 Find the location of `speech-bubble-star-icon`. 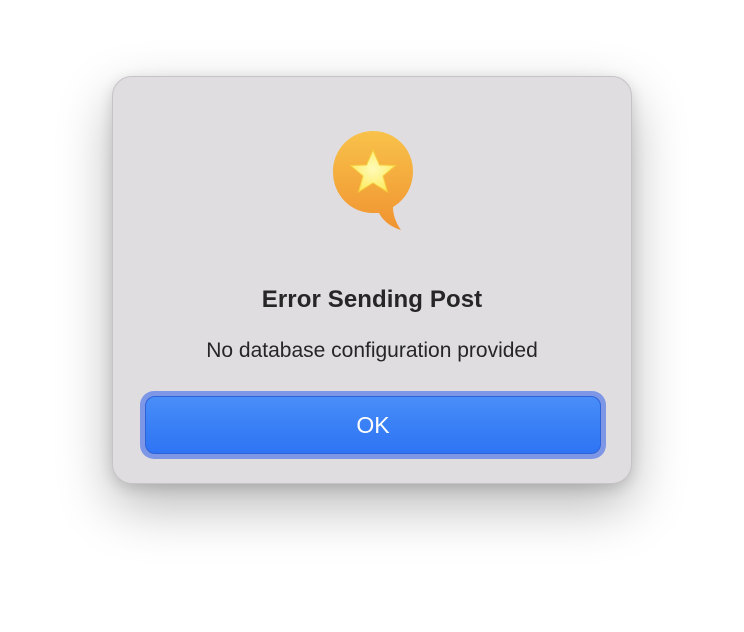

speech-bubble-star-icon is located at coordinates (373, 185).